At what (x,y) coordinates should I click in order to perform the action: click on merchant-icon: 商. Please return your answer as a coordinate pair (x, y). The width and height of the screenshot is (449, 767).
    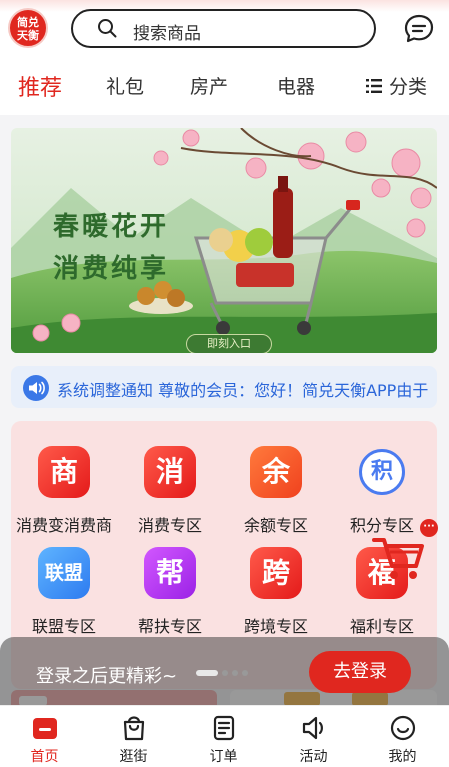
    Looking at the image, I should click on (64, 472).